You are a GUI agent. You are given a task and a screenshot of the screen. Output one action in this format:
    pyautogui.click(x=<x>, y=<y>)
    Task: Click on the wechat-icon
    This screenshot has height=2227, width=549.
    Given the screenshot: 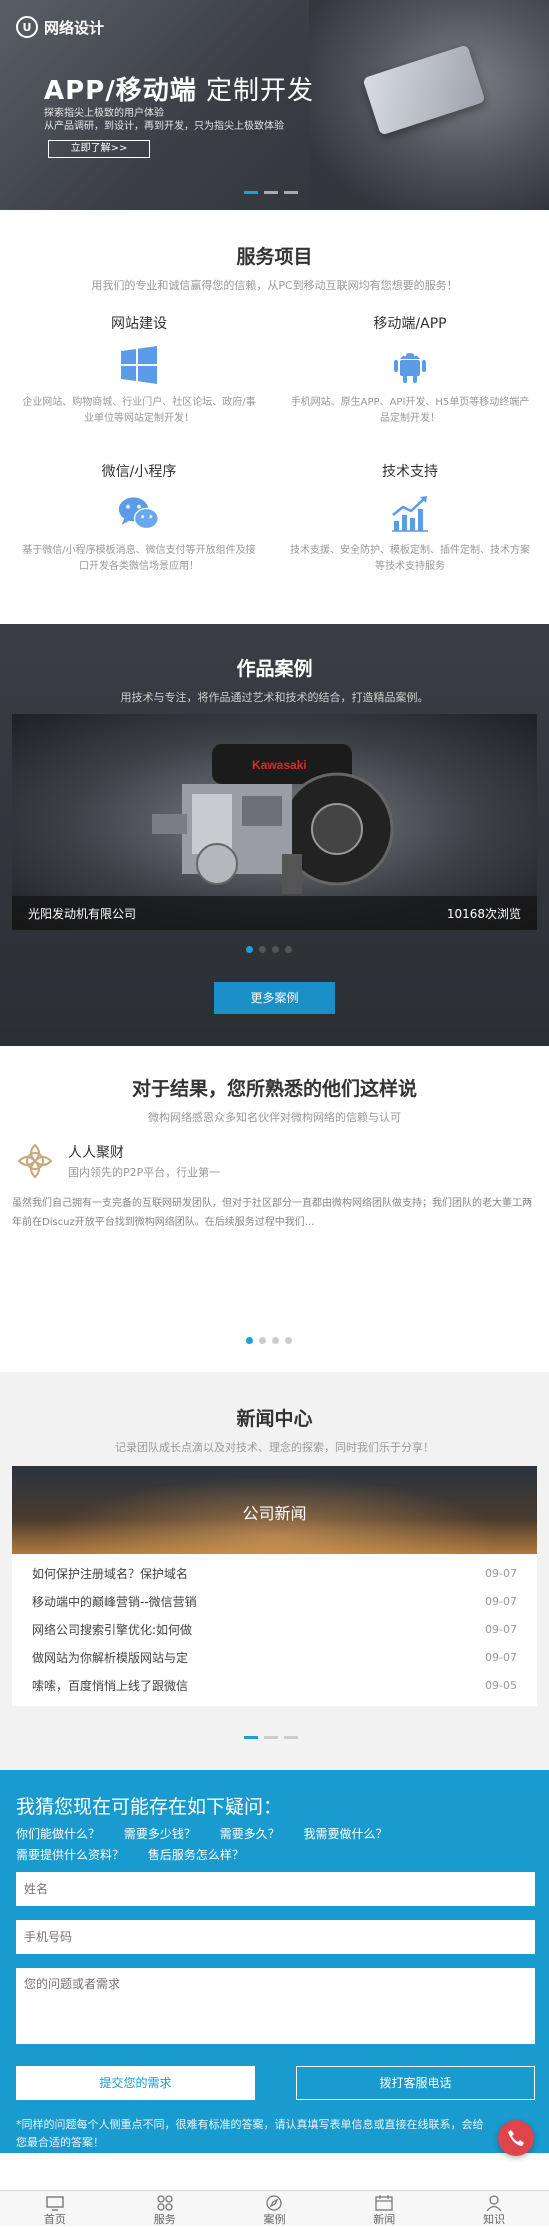 What is the action you would take?
    pyautogui.click(x=139, y=513)
    